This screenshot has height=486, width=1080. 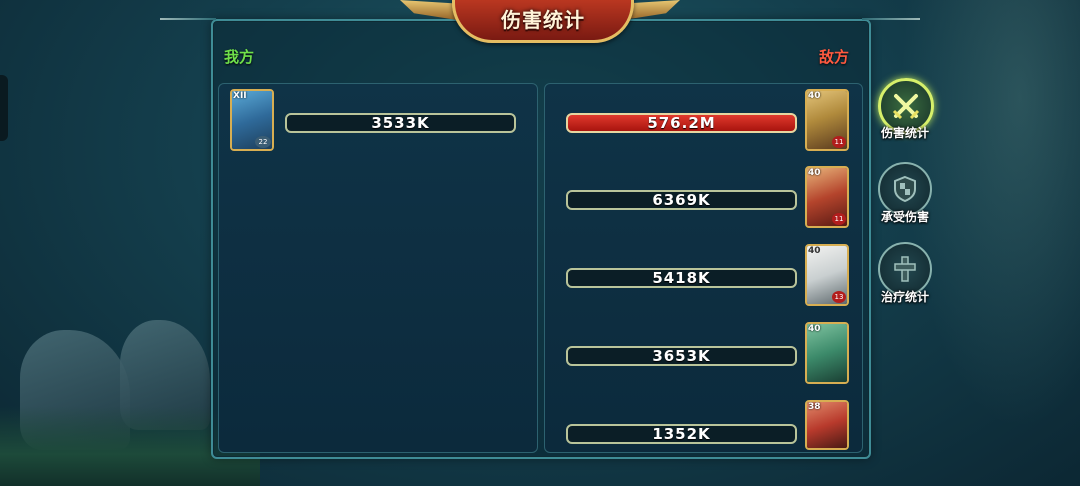 I want to click on page-title: 伤害统计, so click(x=543, y=19).